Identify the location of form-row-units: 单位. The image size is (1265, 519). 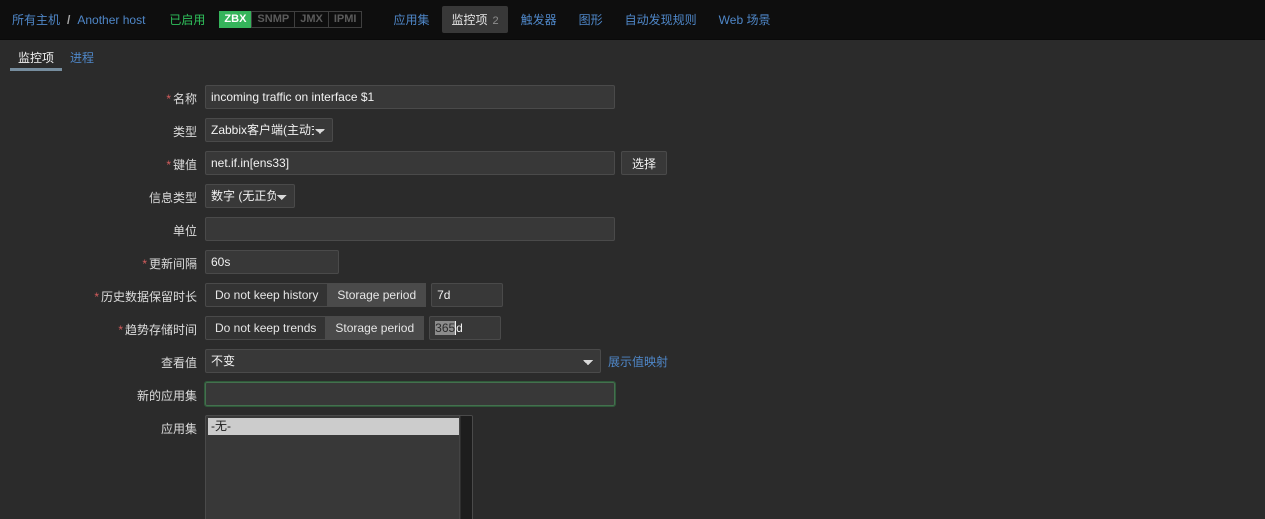
(637, 229).